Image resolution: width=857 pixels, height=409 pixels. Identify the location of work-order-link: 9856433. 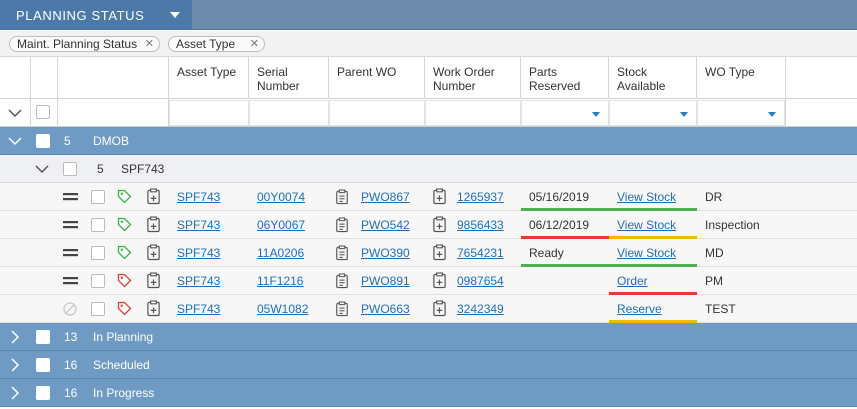
(480, 225).